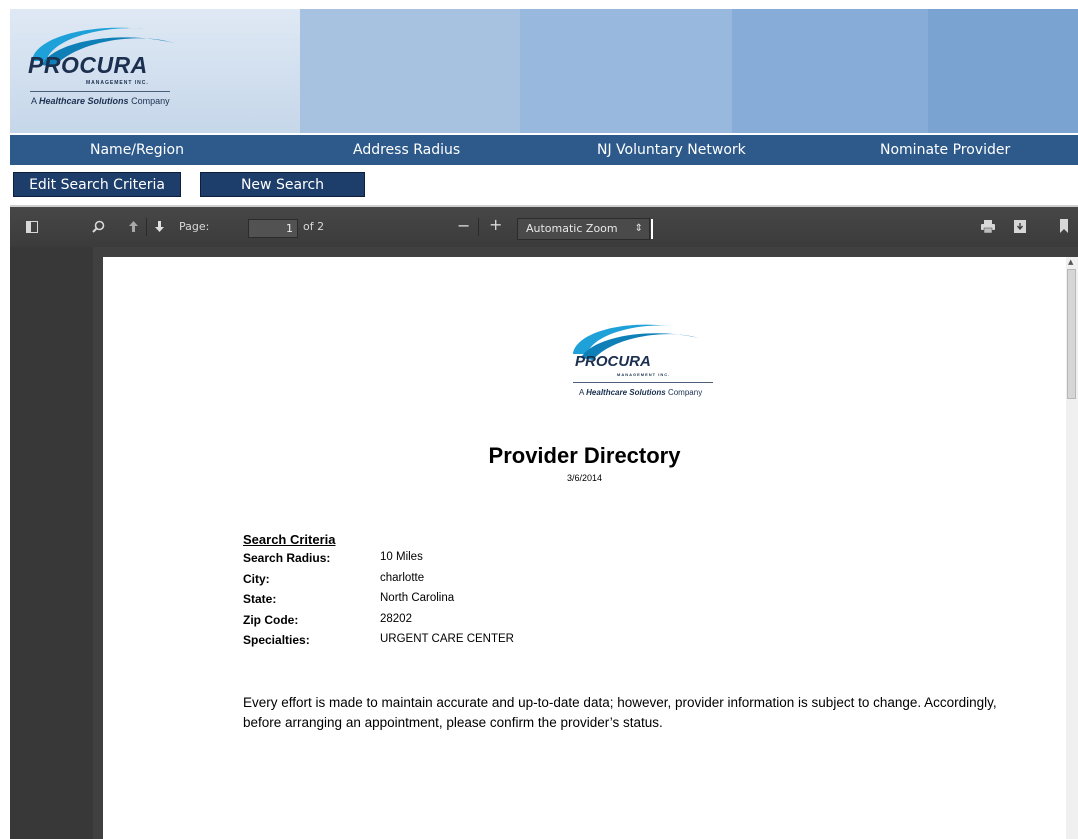 The height and width of the screenshot is (839, 1078). I want to click on doc-logo-rule, so click(643, 382).